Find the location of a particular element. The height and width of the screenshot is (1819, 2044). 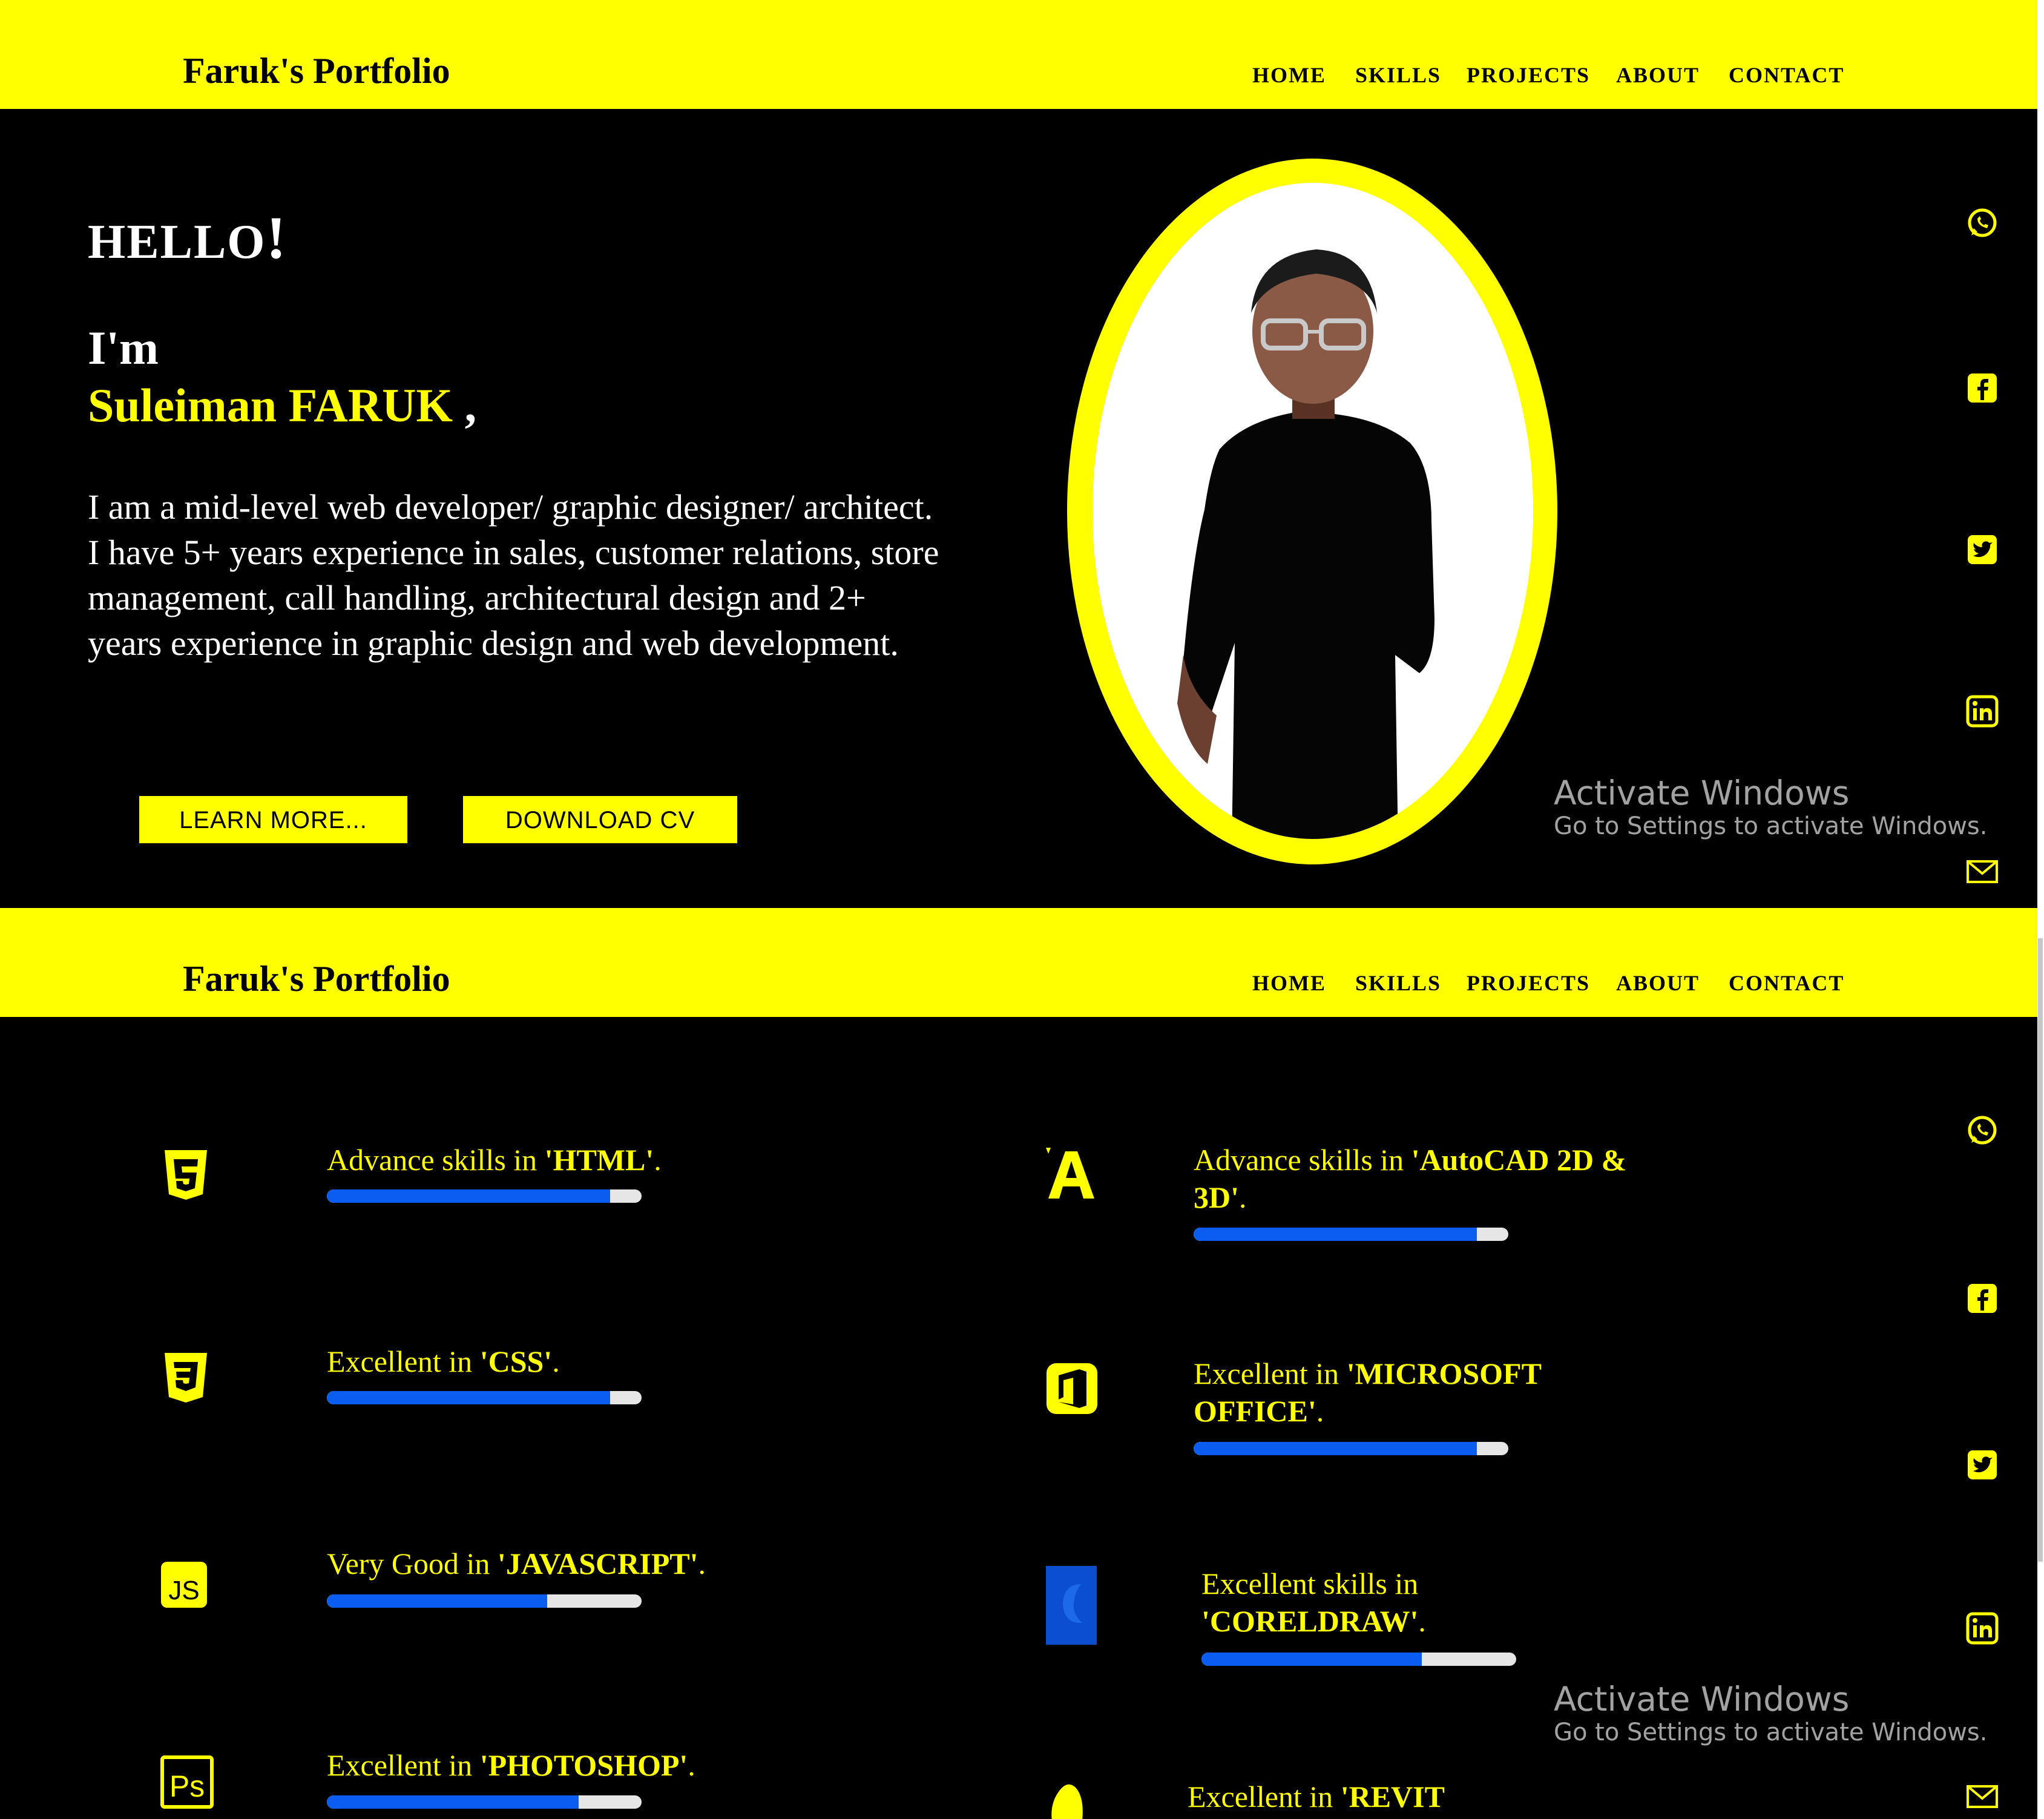

skill-html-prefix: Advance skills in is located at coordinates (436, 1160).